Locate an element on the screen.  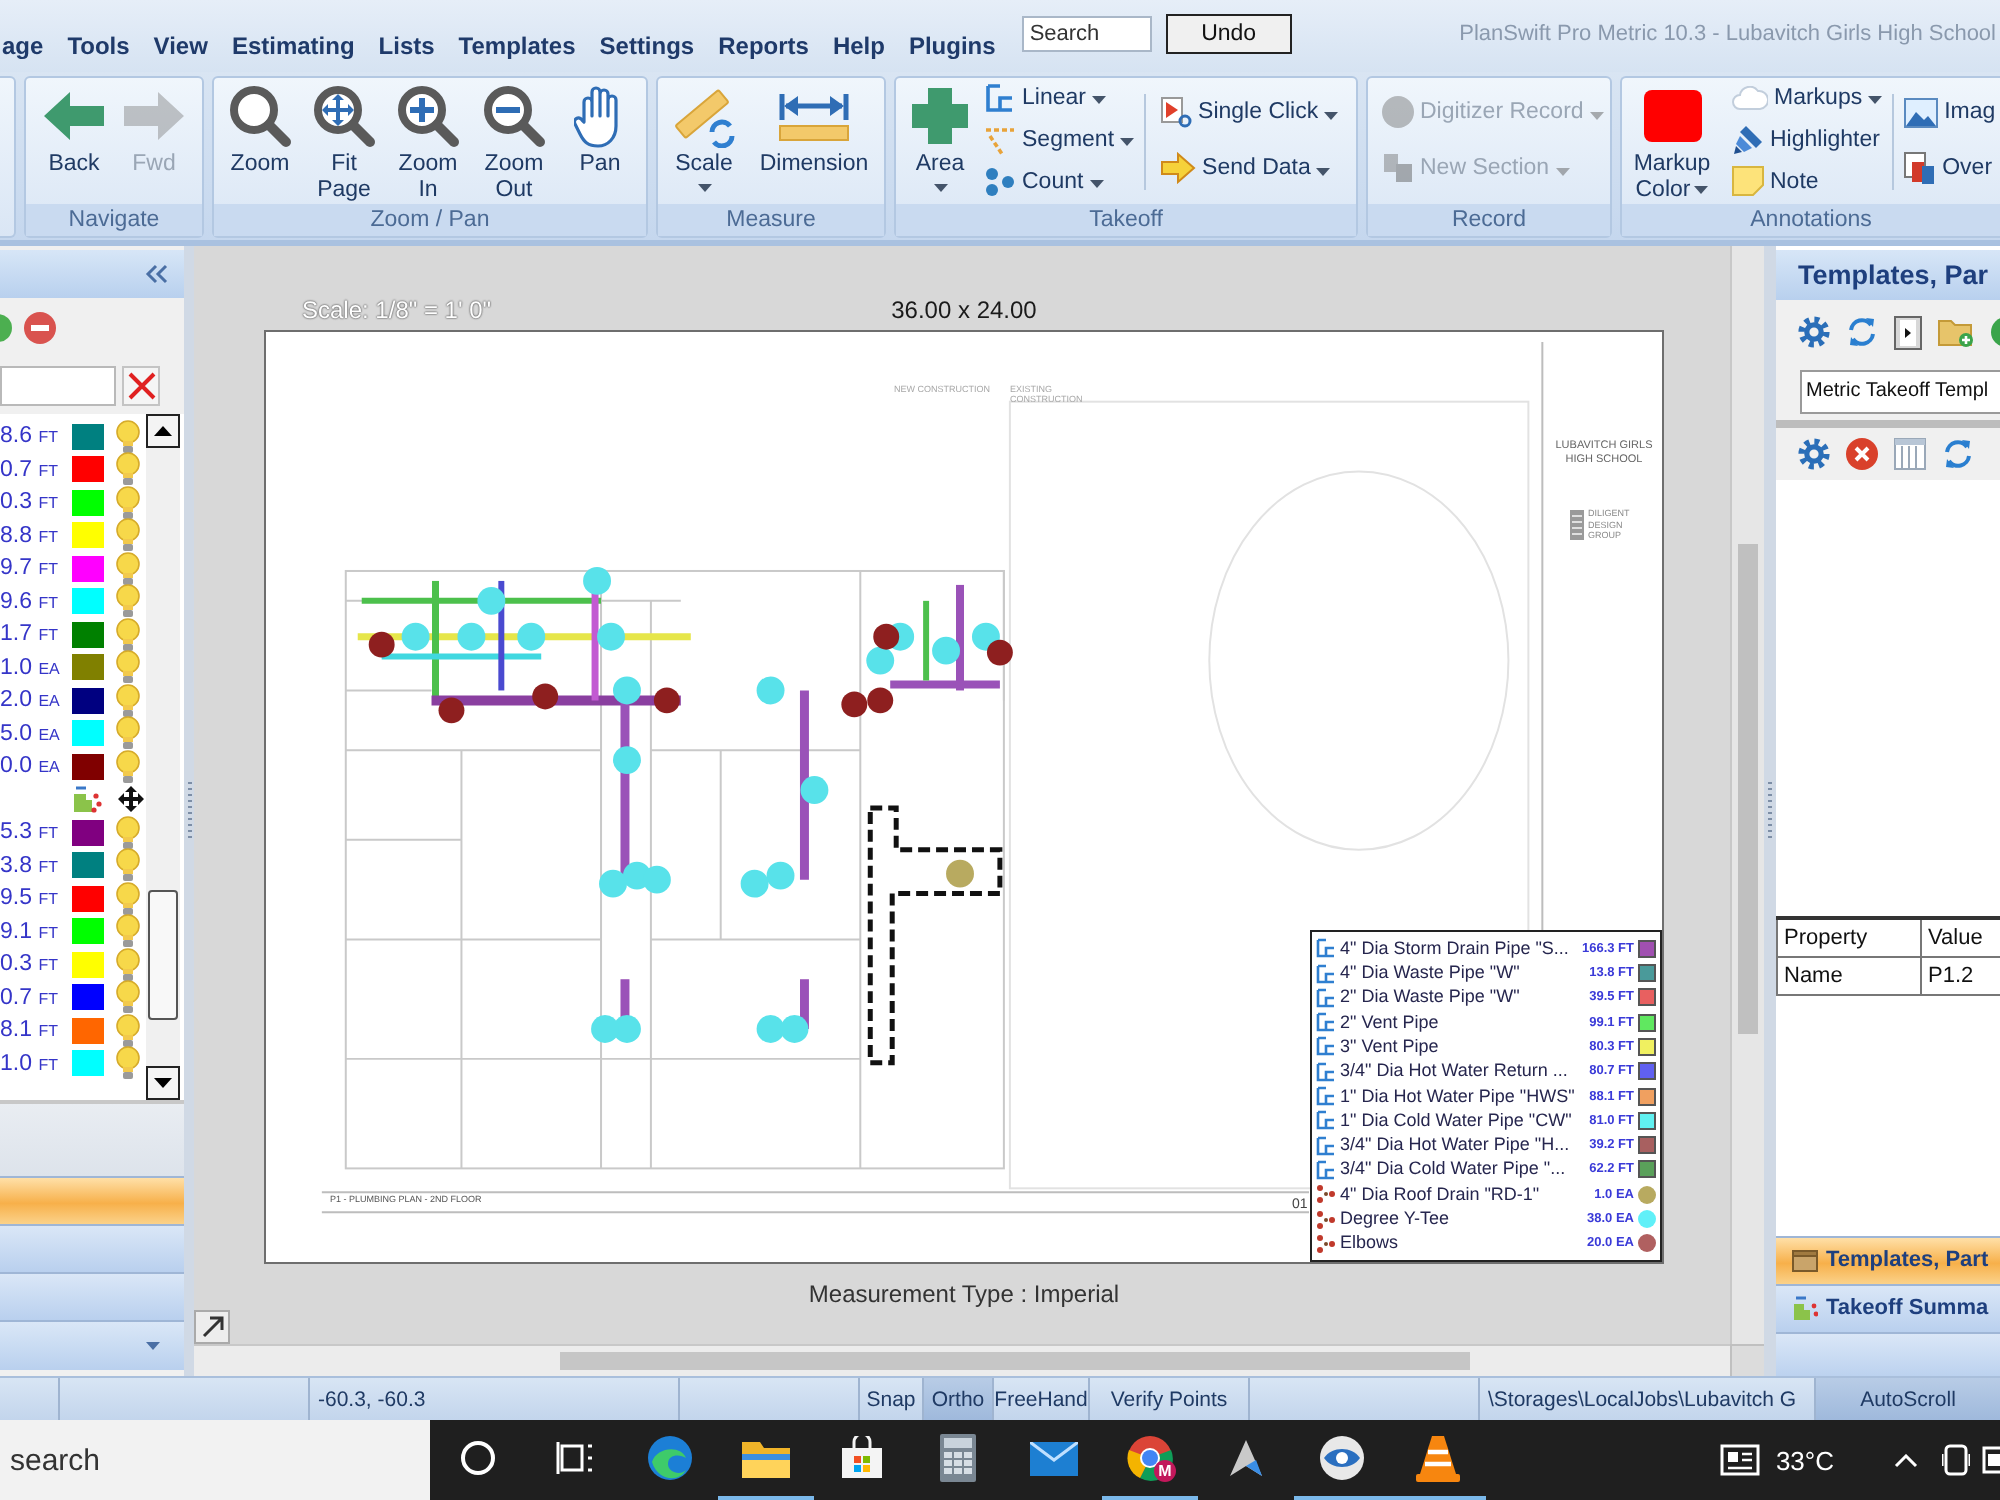
menu-item: Plugins is located at coordinates (952, 51).